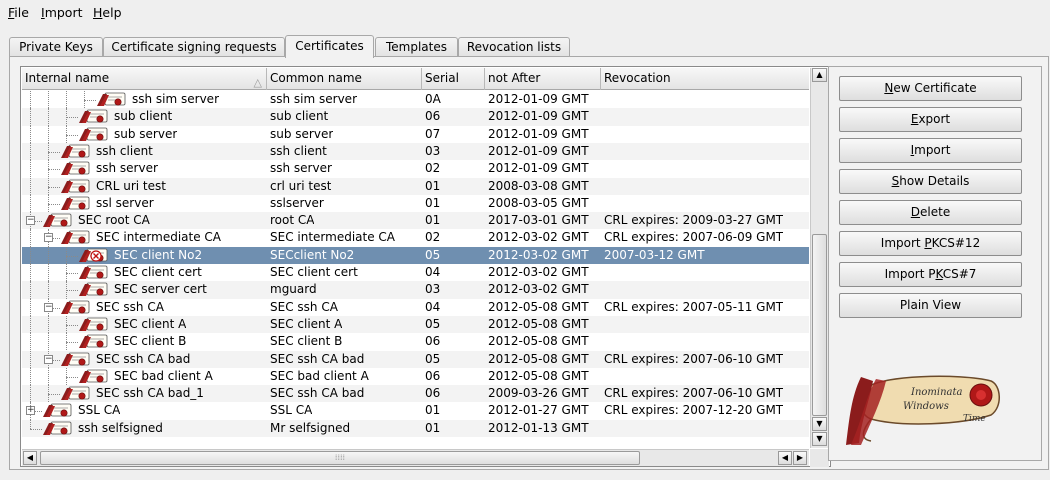 This screenshot has width=1050, height=480. I want to click on certificate-row: sub client sub client 06 2012-01-09 GMT, so click(415, 117).